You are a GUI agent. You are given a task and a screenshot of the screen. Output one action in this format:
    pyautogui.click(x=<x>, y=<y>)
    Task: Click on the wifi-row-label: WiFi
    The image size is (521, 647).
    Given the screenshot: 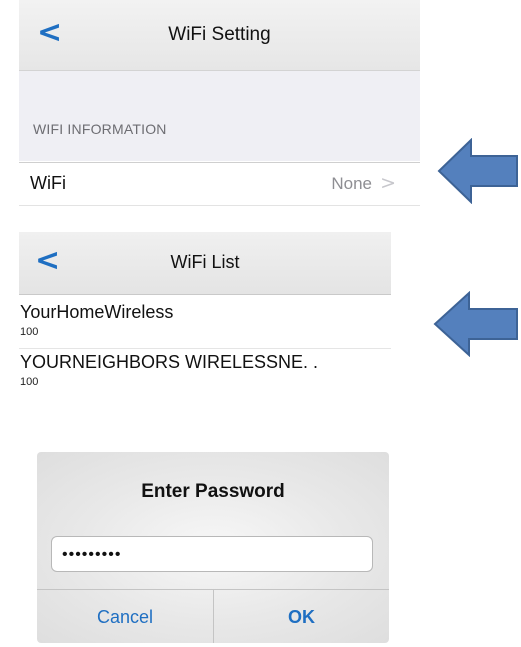 What is the action you would take?
    pyautogui.click(x=48, y=183)
    